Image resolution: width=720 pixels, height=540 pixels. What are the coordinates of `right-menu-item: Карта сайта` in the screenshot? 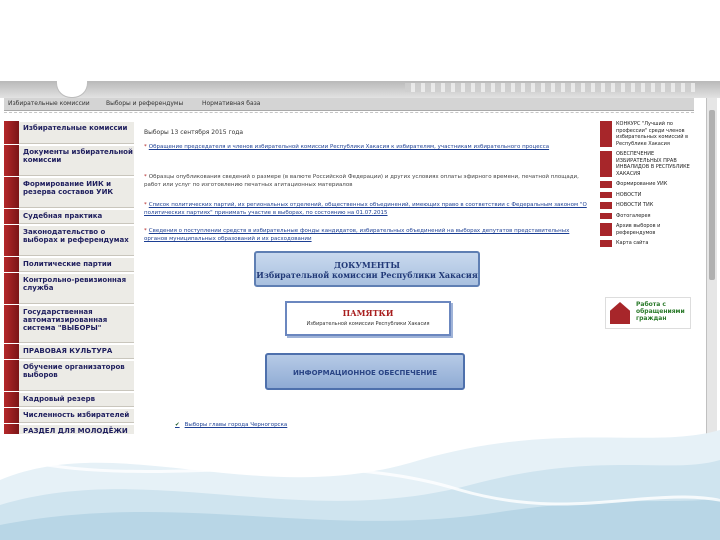 It's located at (650, 243).